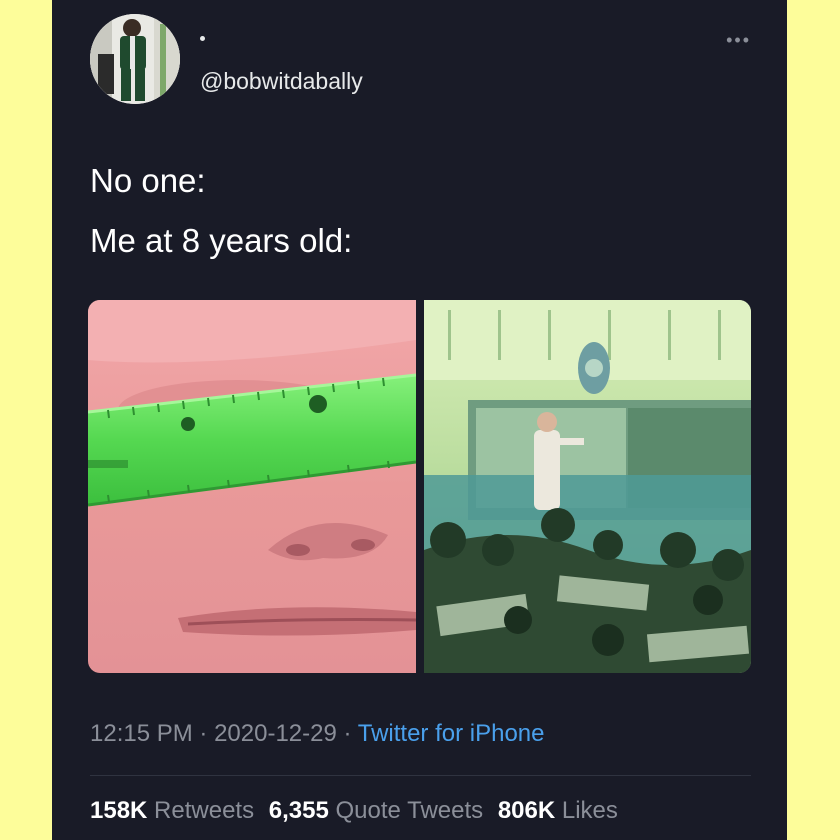 The image size is (840, 840). What do you see at coordinates (409, 810) in the screenshot?
I see `quote-tweets-label: Quote Tweets` at bounding box center [409, 810].